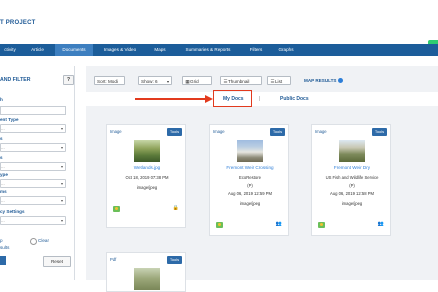 Image resolution: width=438 pixels, height=292 pixels. What do you see at coordinates (171, 99) in the screenshot?
I see `annotation-arrow` at bounding box center [171, 99].